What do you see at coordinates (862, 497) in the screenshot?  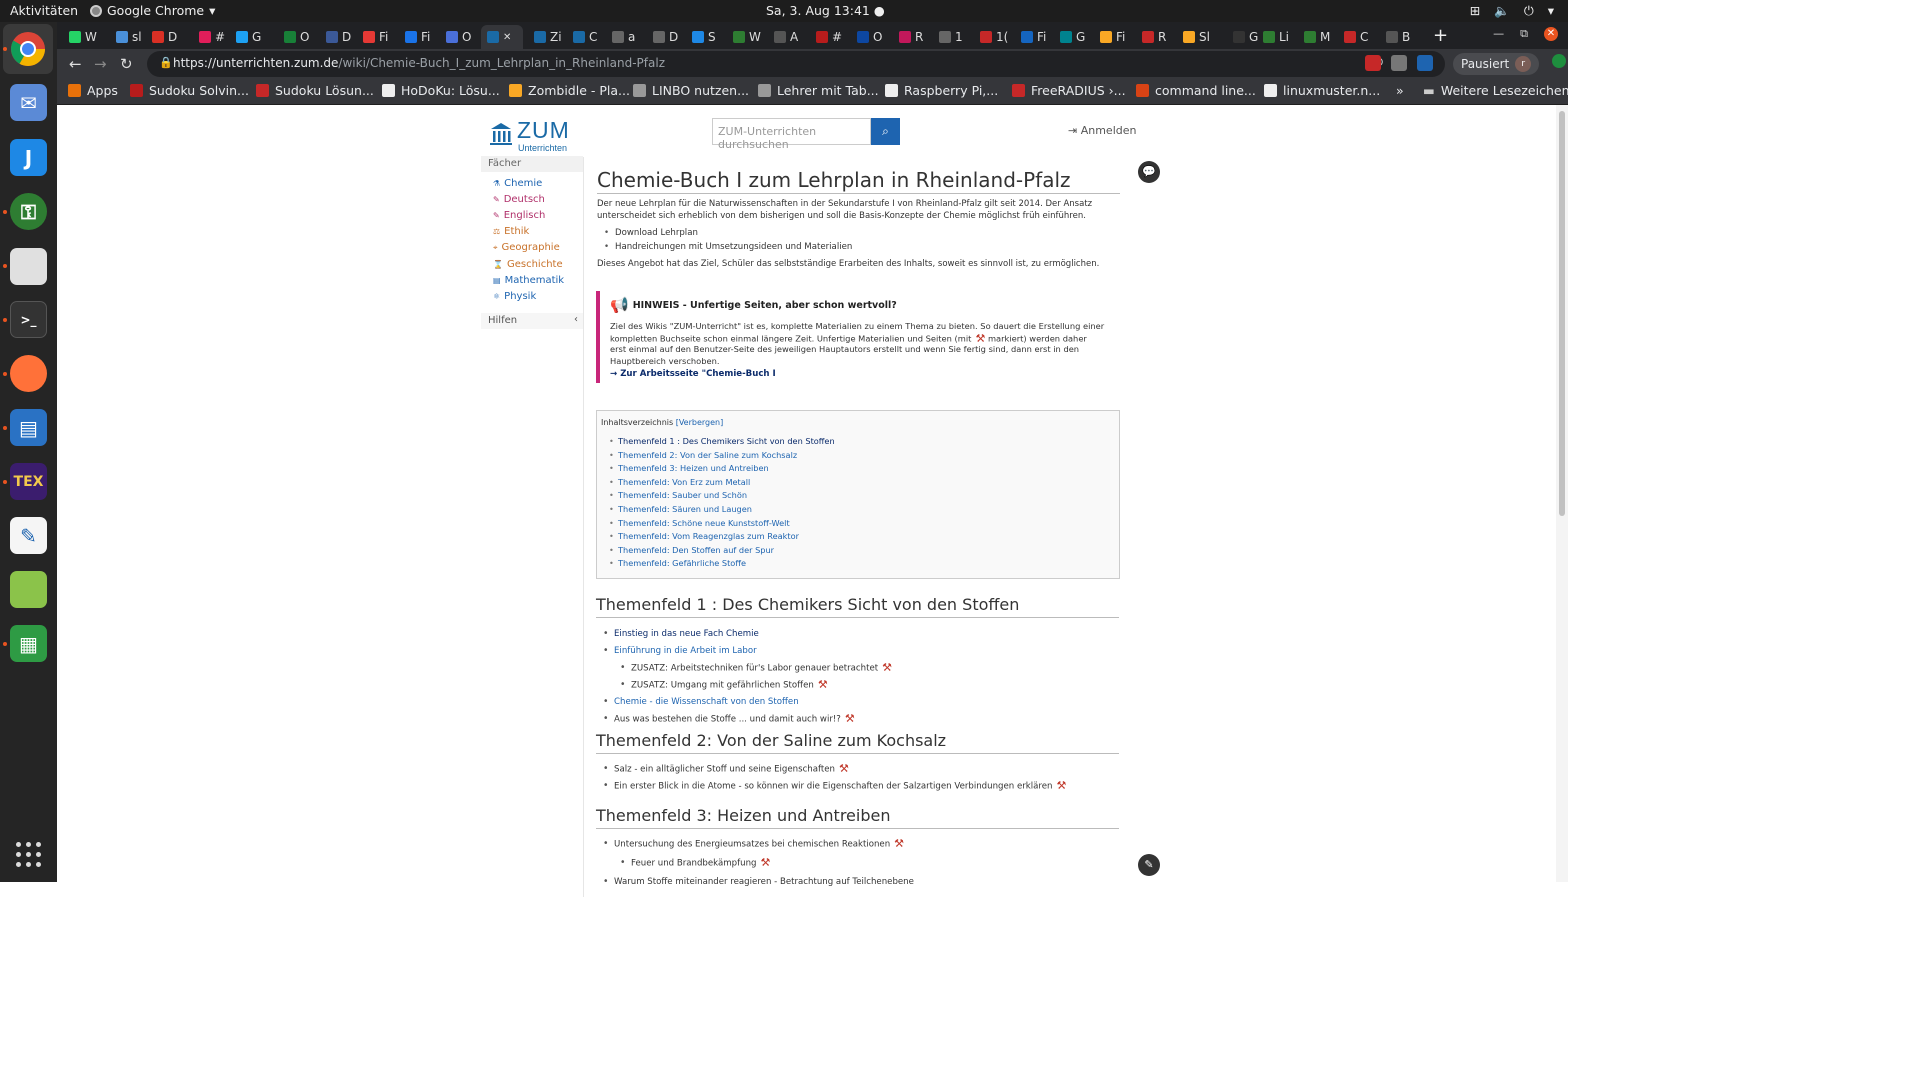 I see `toc-item: Themenfeld: Sauber und Schön` at bounding box center [862, 497].